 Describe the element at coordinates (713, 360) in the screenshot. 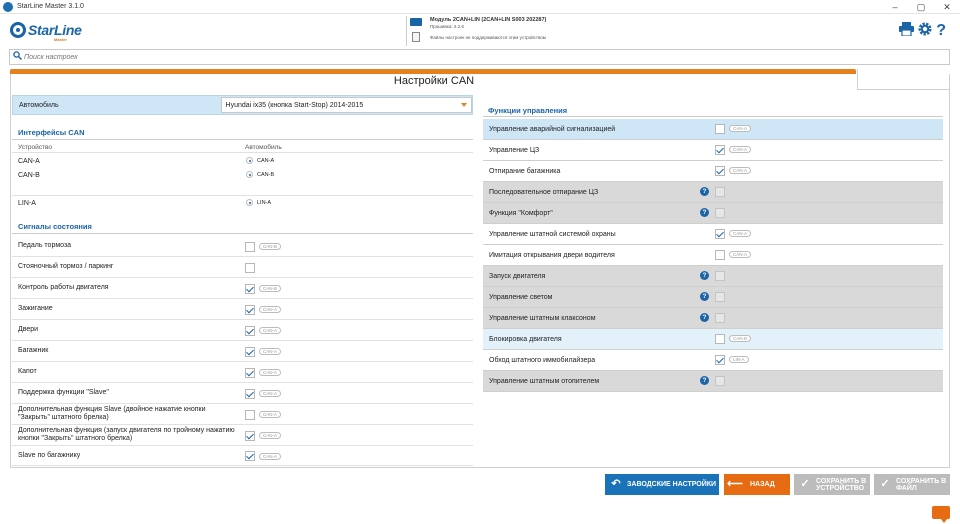

I see `function-row: Обход штатного иммобилайзера` at that location.